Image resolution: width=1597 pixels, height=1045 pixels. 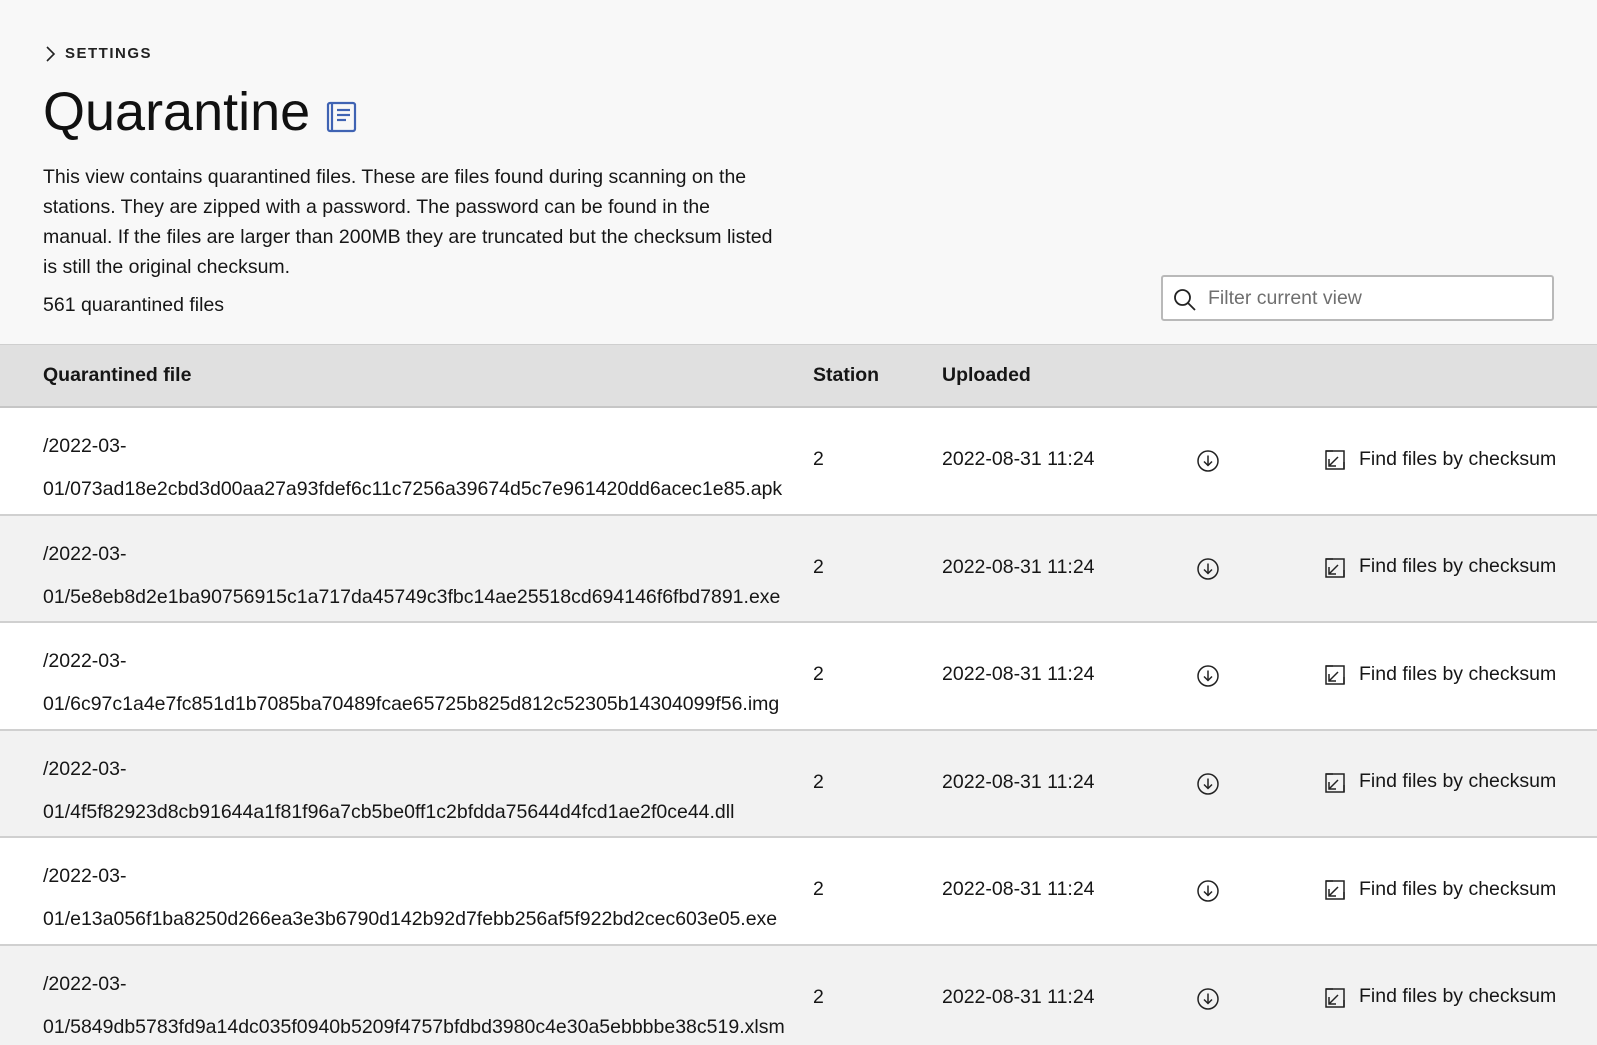 I want to click on filter-input, so click(x=1373, y=298).